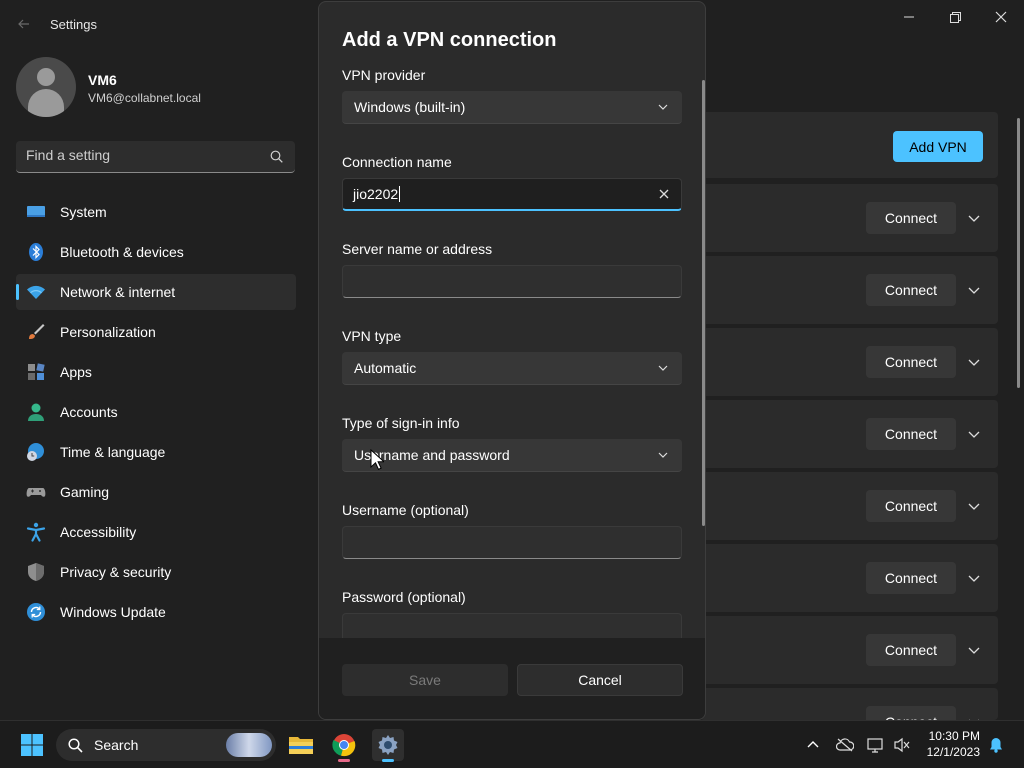  Describe the element at coordinates (1018, 253) in the screenshot. I see `page-scrollbar` at that location.